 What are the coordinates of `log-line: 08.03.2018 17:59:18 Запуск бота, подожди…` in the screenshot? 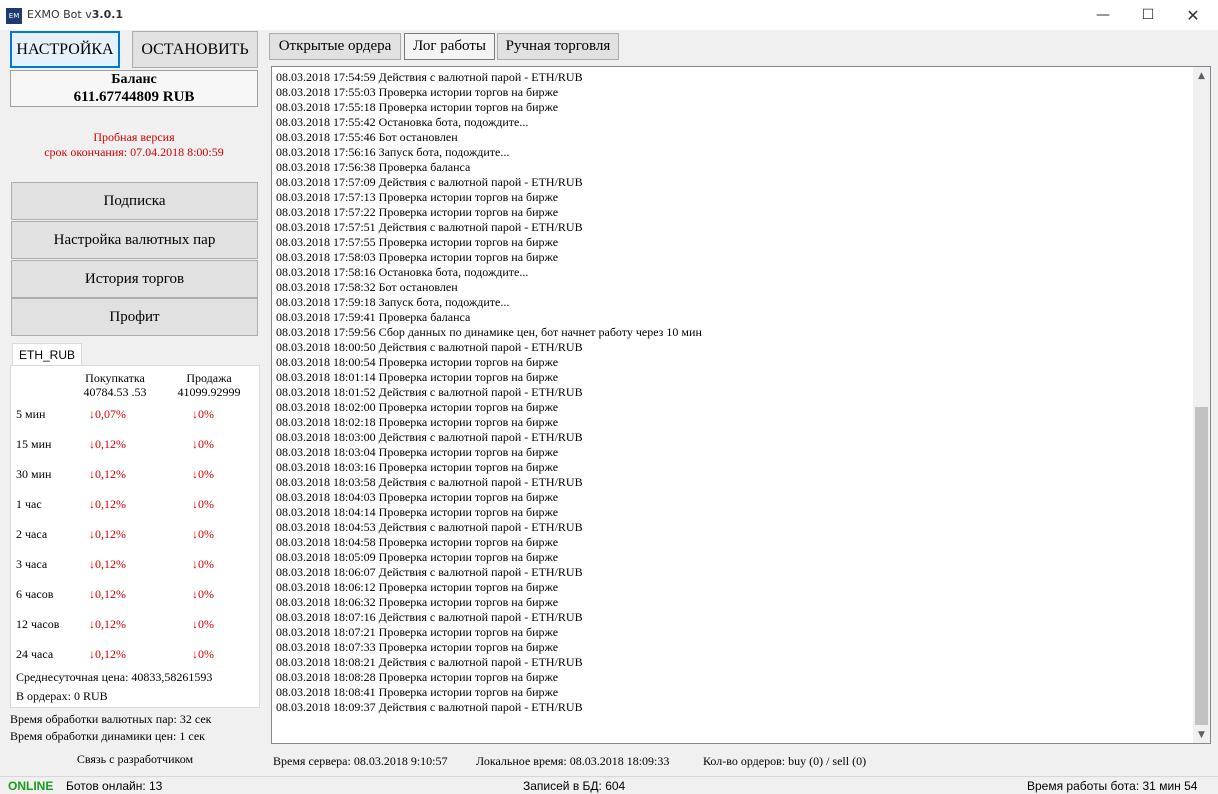 It's located at (393, 302).